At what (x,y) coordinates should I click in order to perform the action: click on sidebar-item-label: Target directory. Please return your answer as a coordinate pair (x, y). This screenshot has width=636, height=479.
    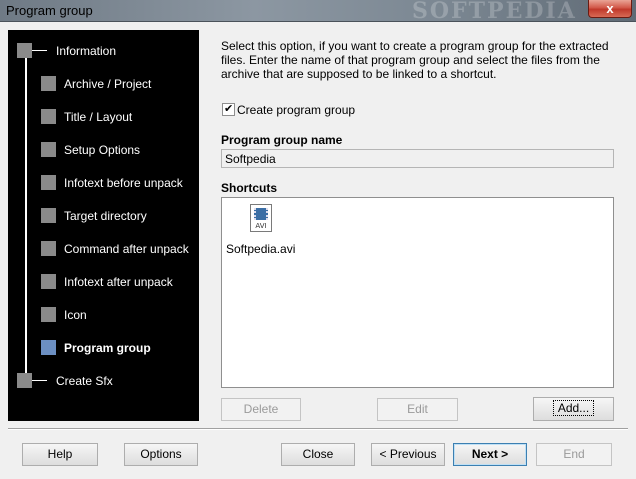
    Looking at the image, I should click on (105, 216).